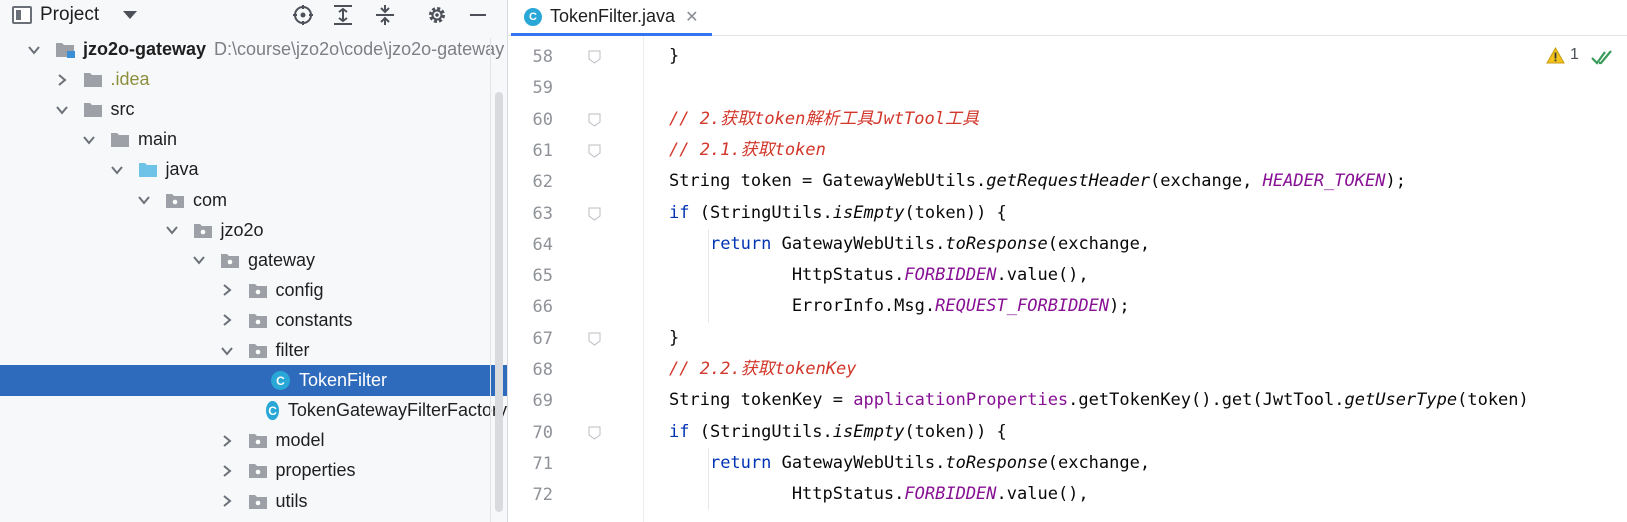 Image resolution: width=1627 pixels, height=522 pixels. What do you see at coordinates (253, 109) in the screenshot?
I see `tree-item: src` at bounding box center [253, 109].